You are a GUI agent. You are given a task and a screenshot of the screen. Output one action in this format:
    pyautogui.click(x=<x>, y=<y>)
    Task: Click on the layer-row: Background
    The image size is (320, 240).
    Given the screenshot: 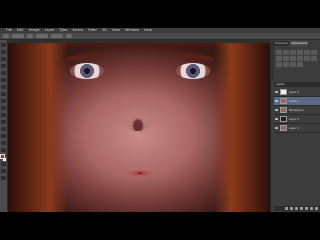 What is the action you would take?
    pyautogui.click(x=297, y=110)
    